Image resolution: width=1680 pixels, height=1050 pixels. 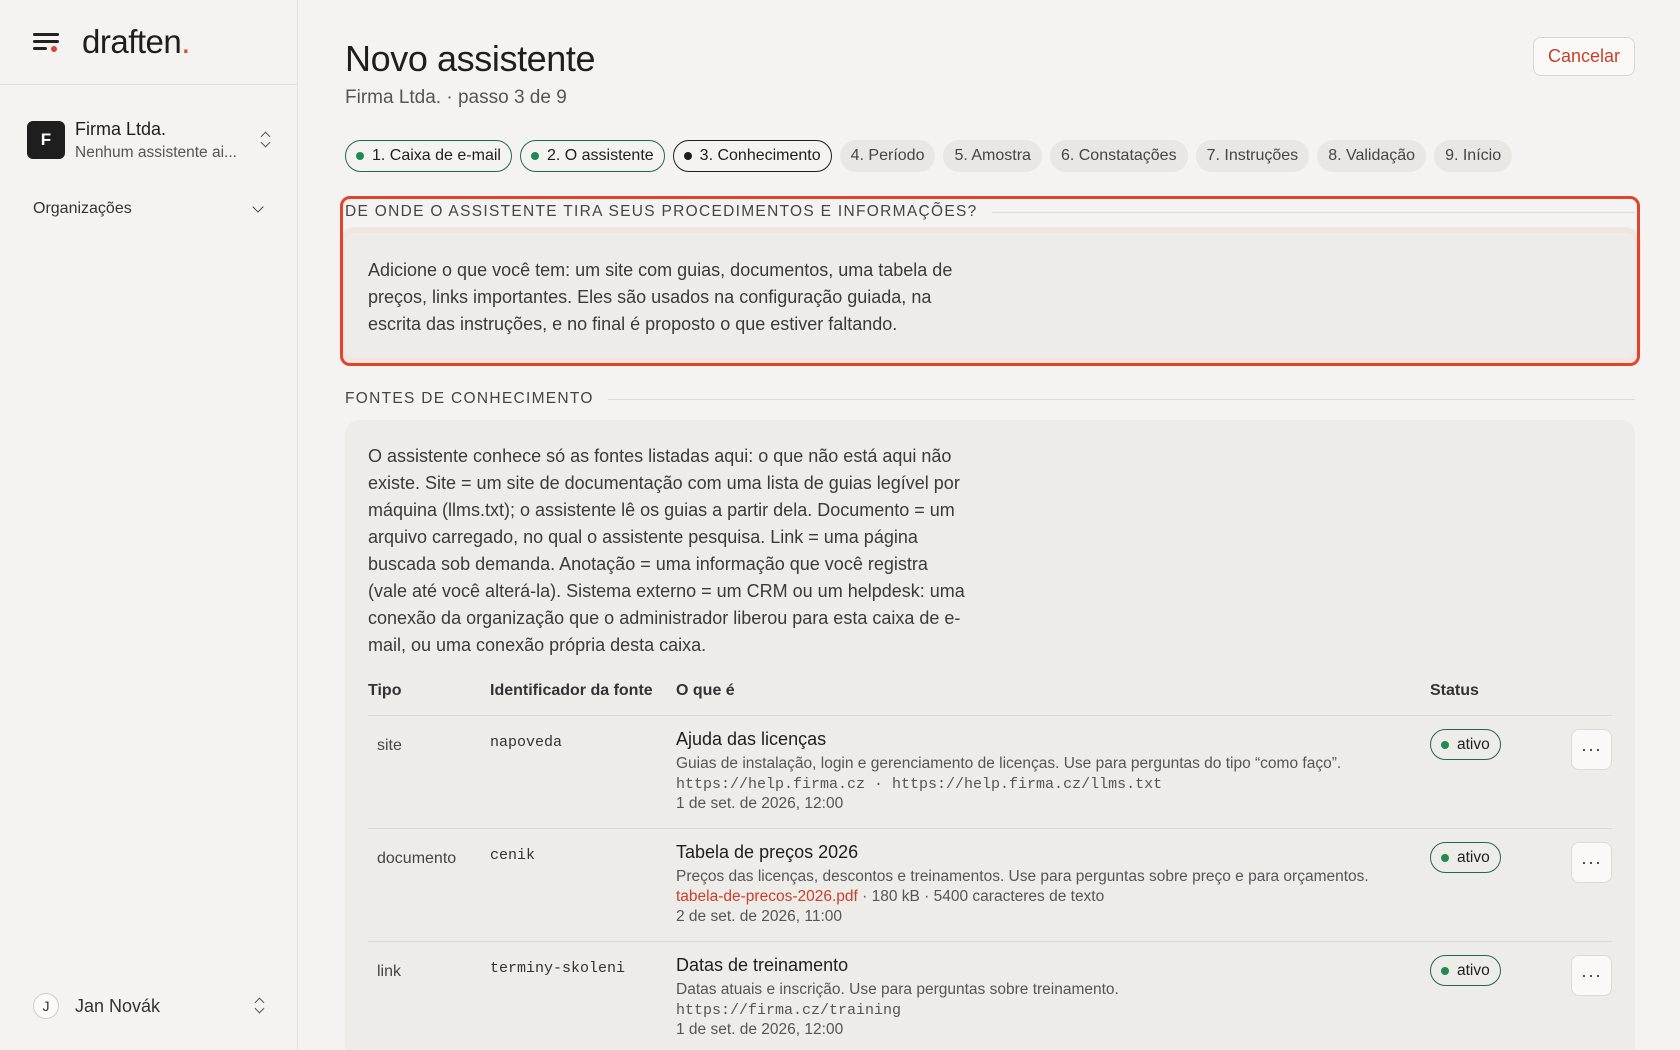 What do you see at coordinates (136, 42) in the screenshot?
I see `logo: draften.` at bounding box center [136, 42].